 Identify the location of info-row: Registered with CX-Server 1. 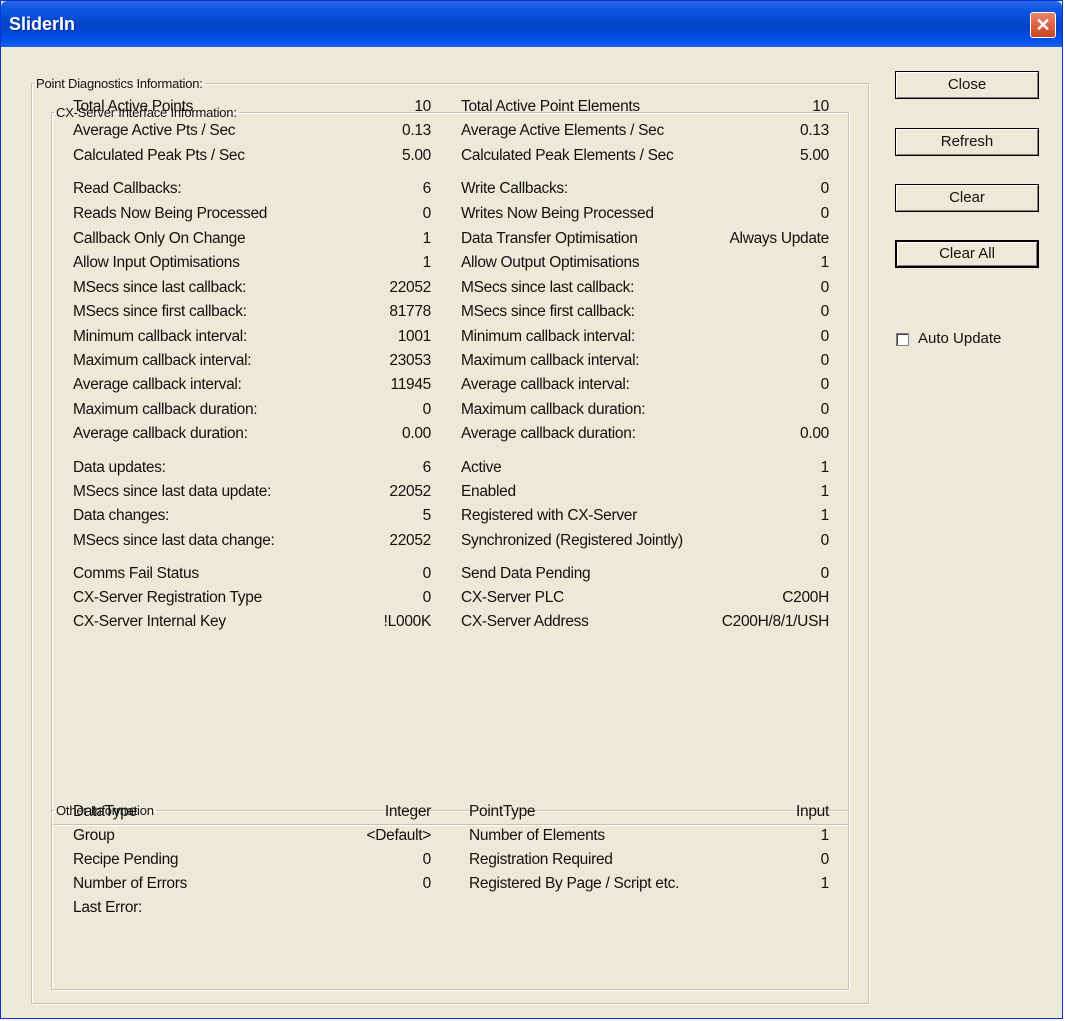
(645, 518).